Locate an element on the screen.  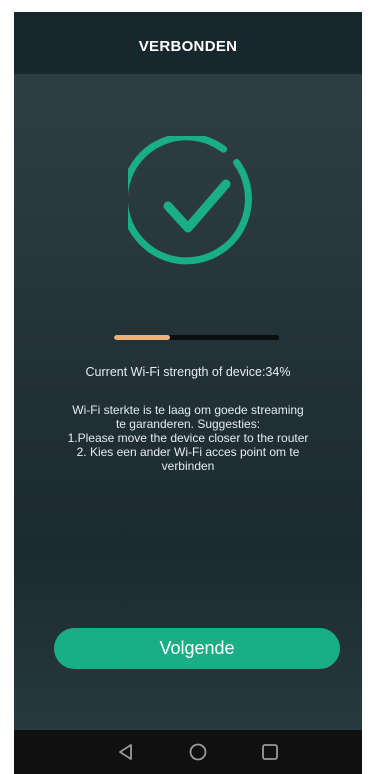
wifi-strength-label: Current Wi-Fi strength of device:34% is located at coordinates (188, 372).